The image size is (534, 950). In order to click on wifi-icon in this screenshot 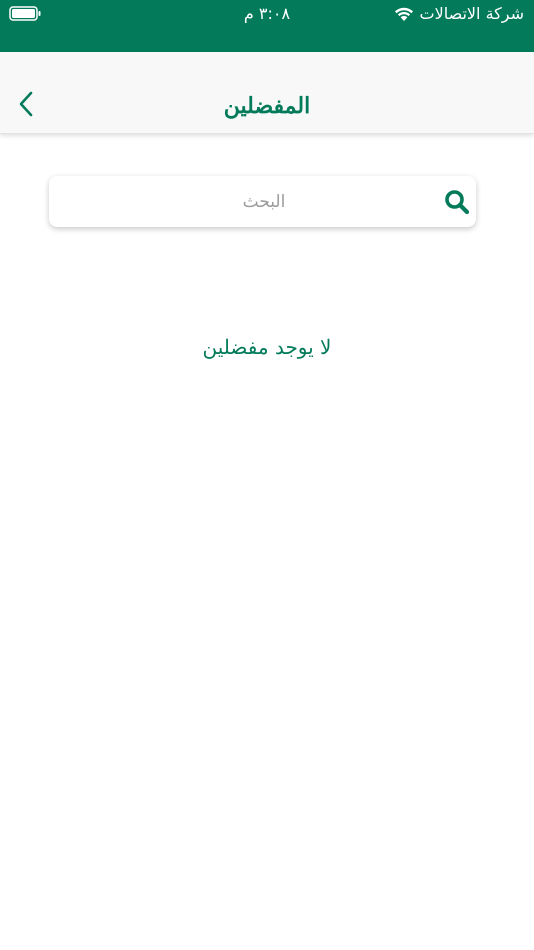, I will do `click(403, 14)`.